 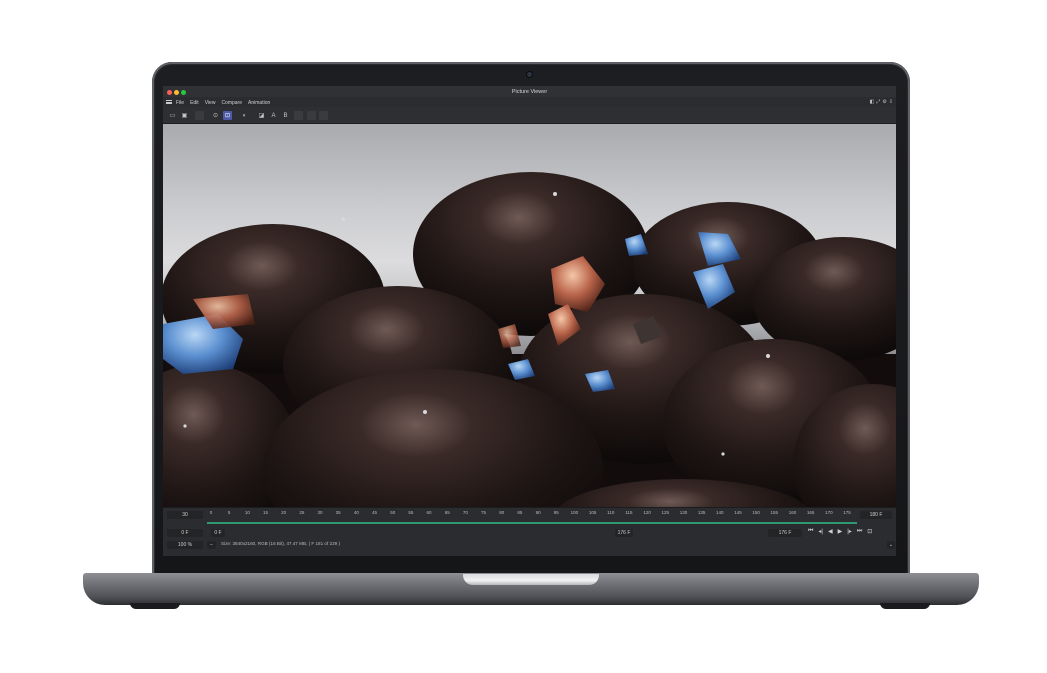 I want to click on timeline-tick: 130, so click(x=683, y=512).